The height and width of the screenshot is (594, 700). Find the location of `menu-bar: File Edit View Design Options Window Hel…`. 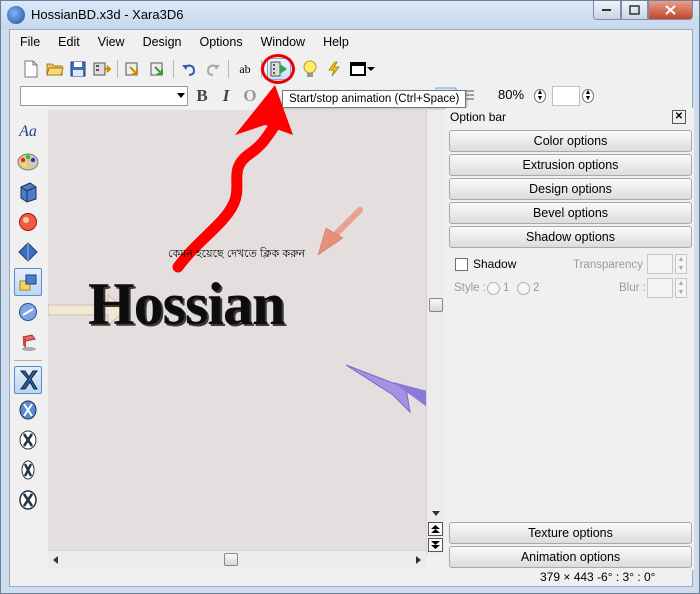

menu-bar: File Edit View Design Options Window Hel… is located at coordinates (351, 42).